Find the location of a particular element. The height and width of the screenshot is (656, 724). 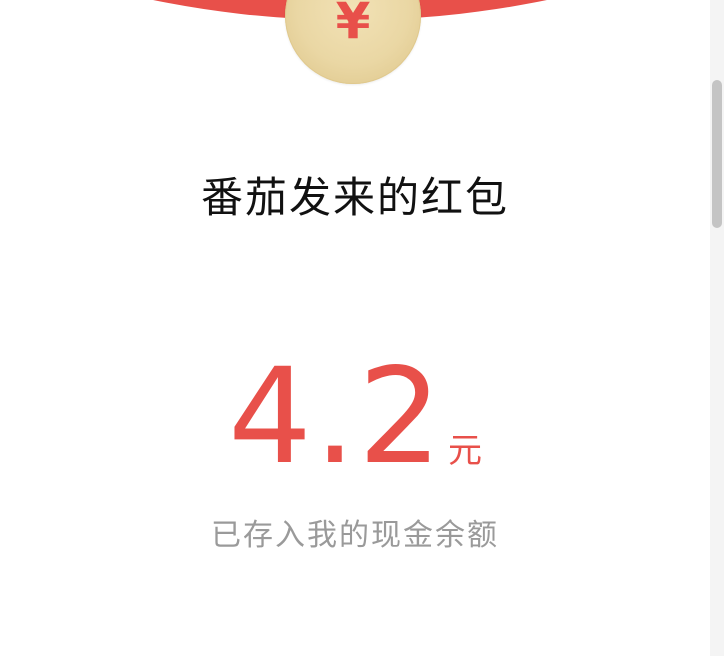

amount-value: 4.2 is located at coordinates (336, 417).